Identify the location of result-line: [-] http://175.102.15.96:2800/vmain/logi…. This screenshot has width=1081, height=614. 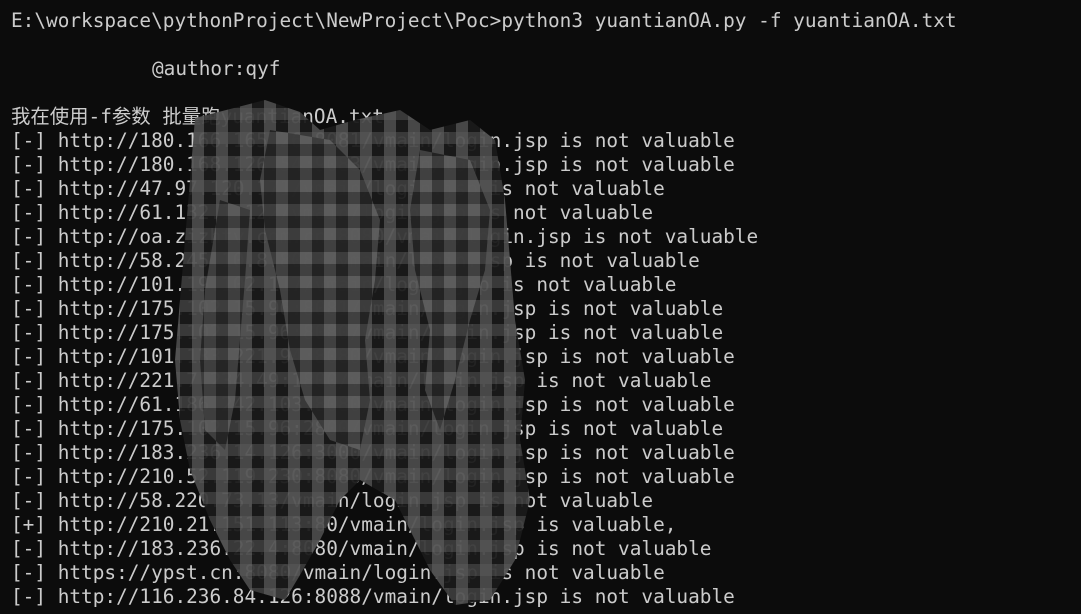
(367, 428).